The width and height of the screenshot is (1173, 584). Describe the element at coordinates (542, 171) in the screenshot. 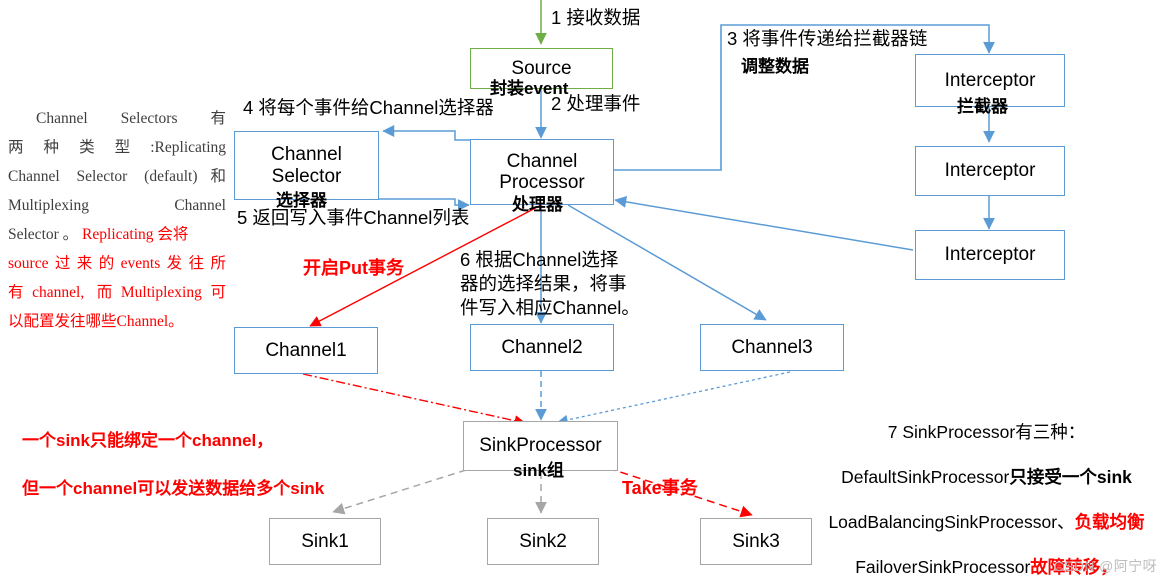

I see `node-channel-processor-label: Channel Processor` at that location.